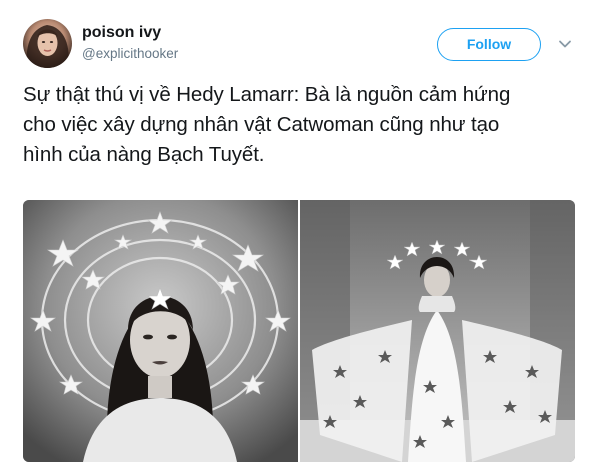 The image size is (600, 469). I want to click on avatar-image, so click(47, 46).